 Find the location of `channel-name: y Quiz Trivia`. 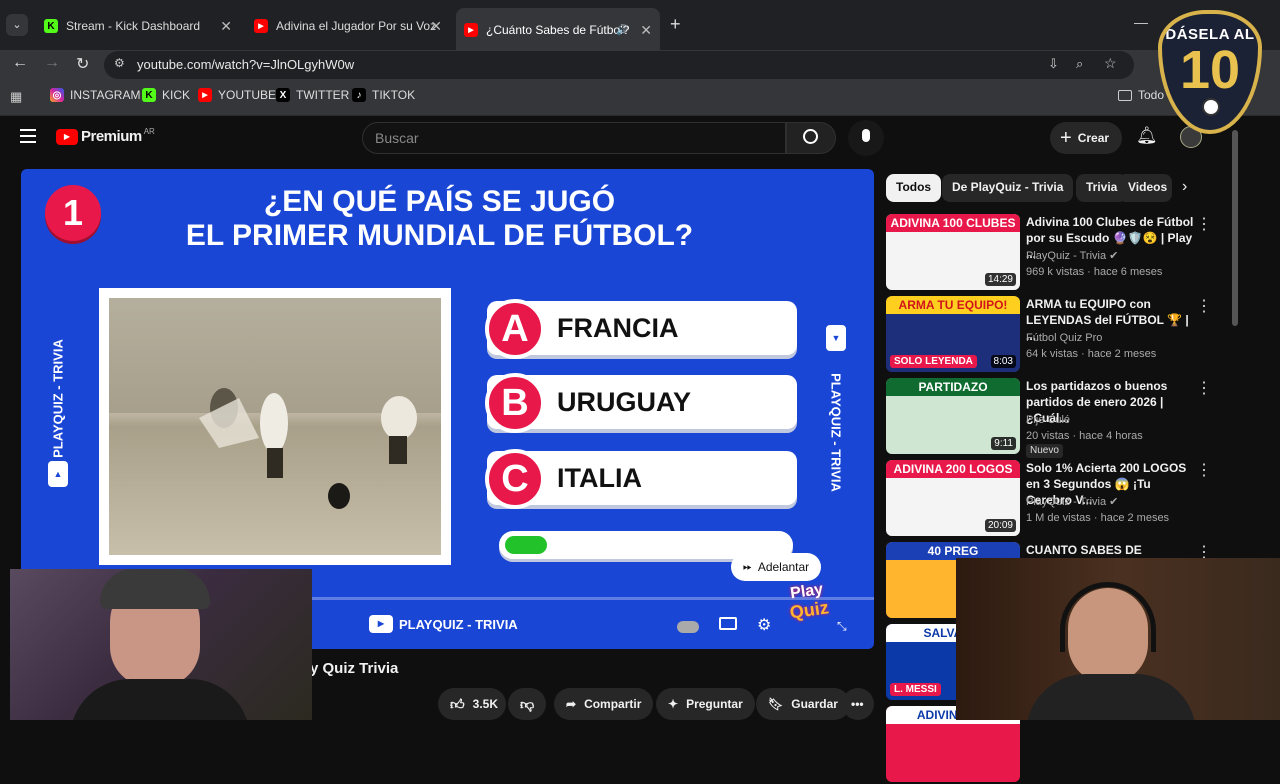

channel-name: y Quiz Trivia is located at coordinates (354, 668).